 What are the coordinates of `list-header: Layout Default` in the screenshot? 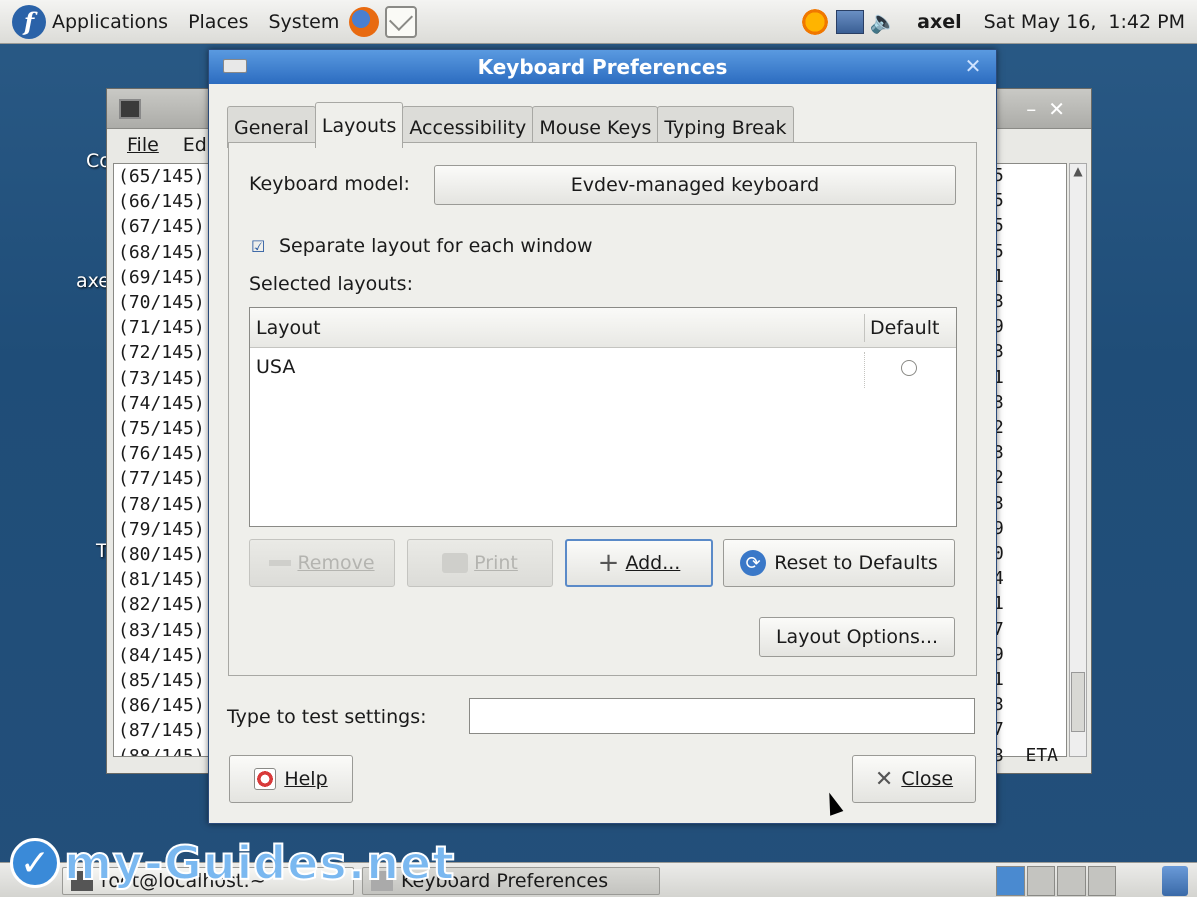 It's located at (603, 328).